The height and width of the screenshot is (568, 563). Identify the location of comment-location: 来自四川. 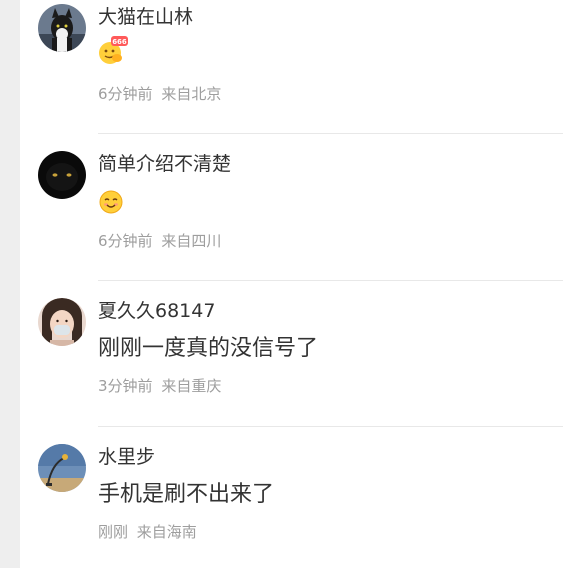
(191, 241).